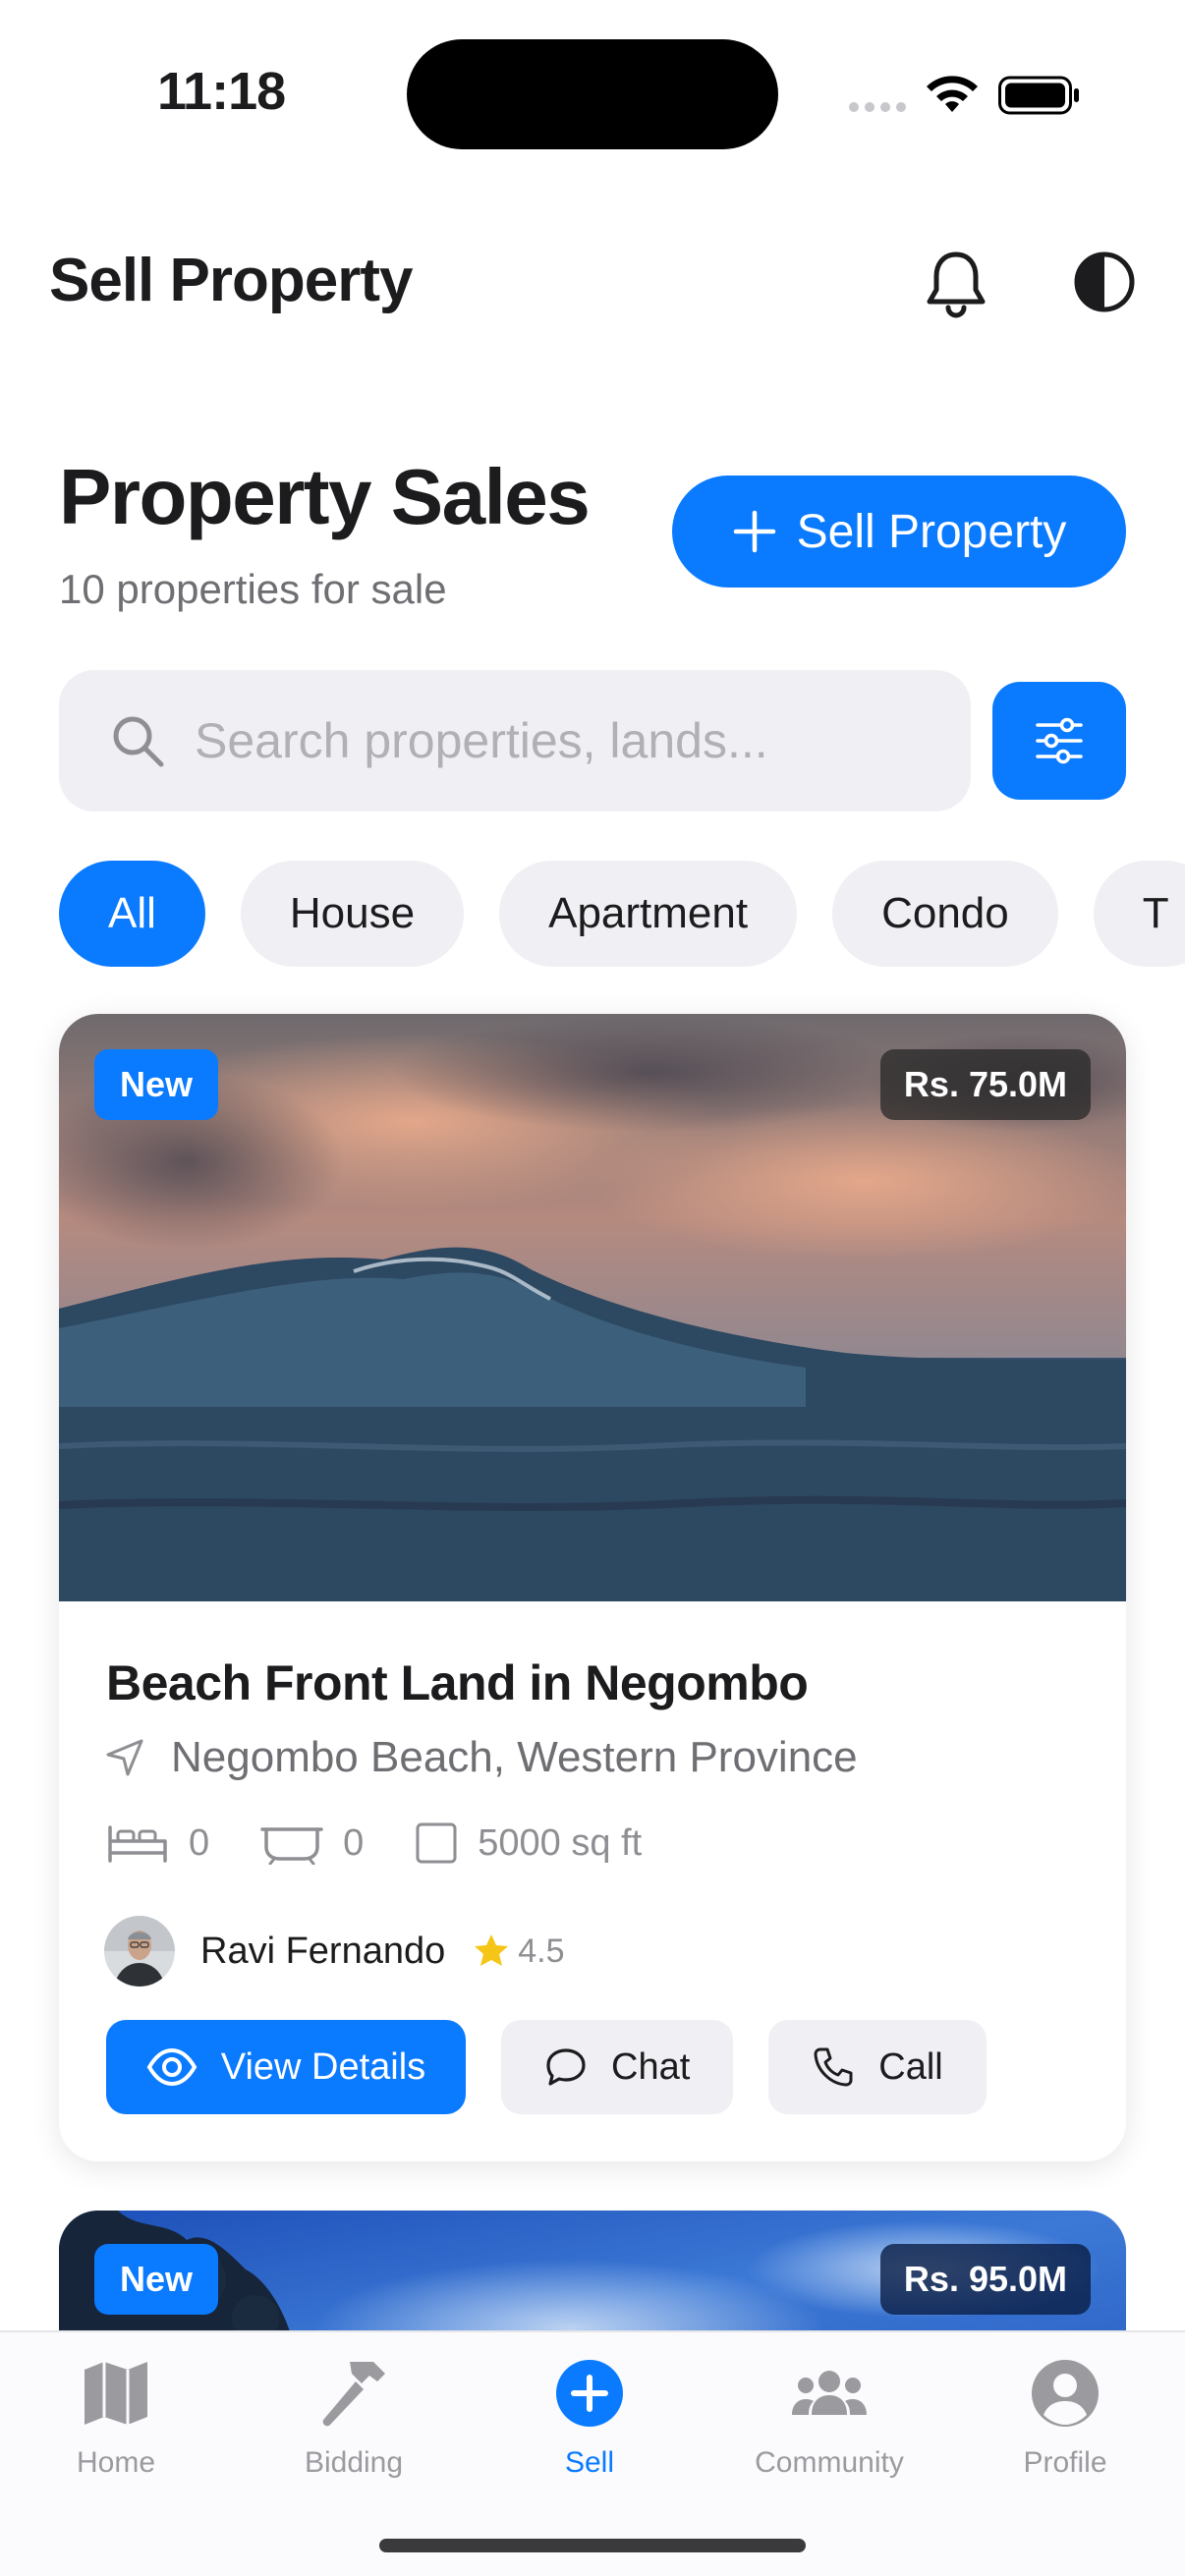 The image size is (1185, 2576). Describe the element at coordinates (323, 1951) in the screenshot. I see `agent-name: Ravi Fernando` at that location.